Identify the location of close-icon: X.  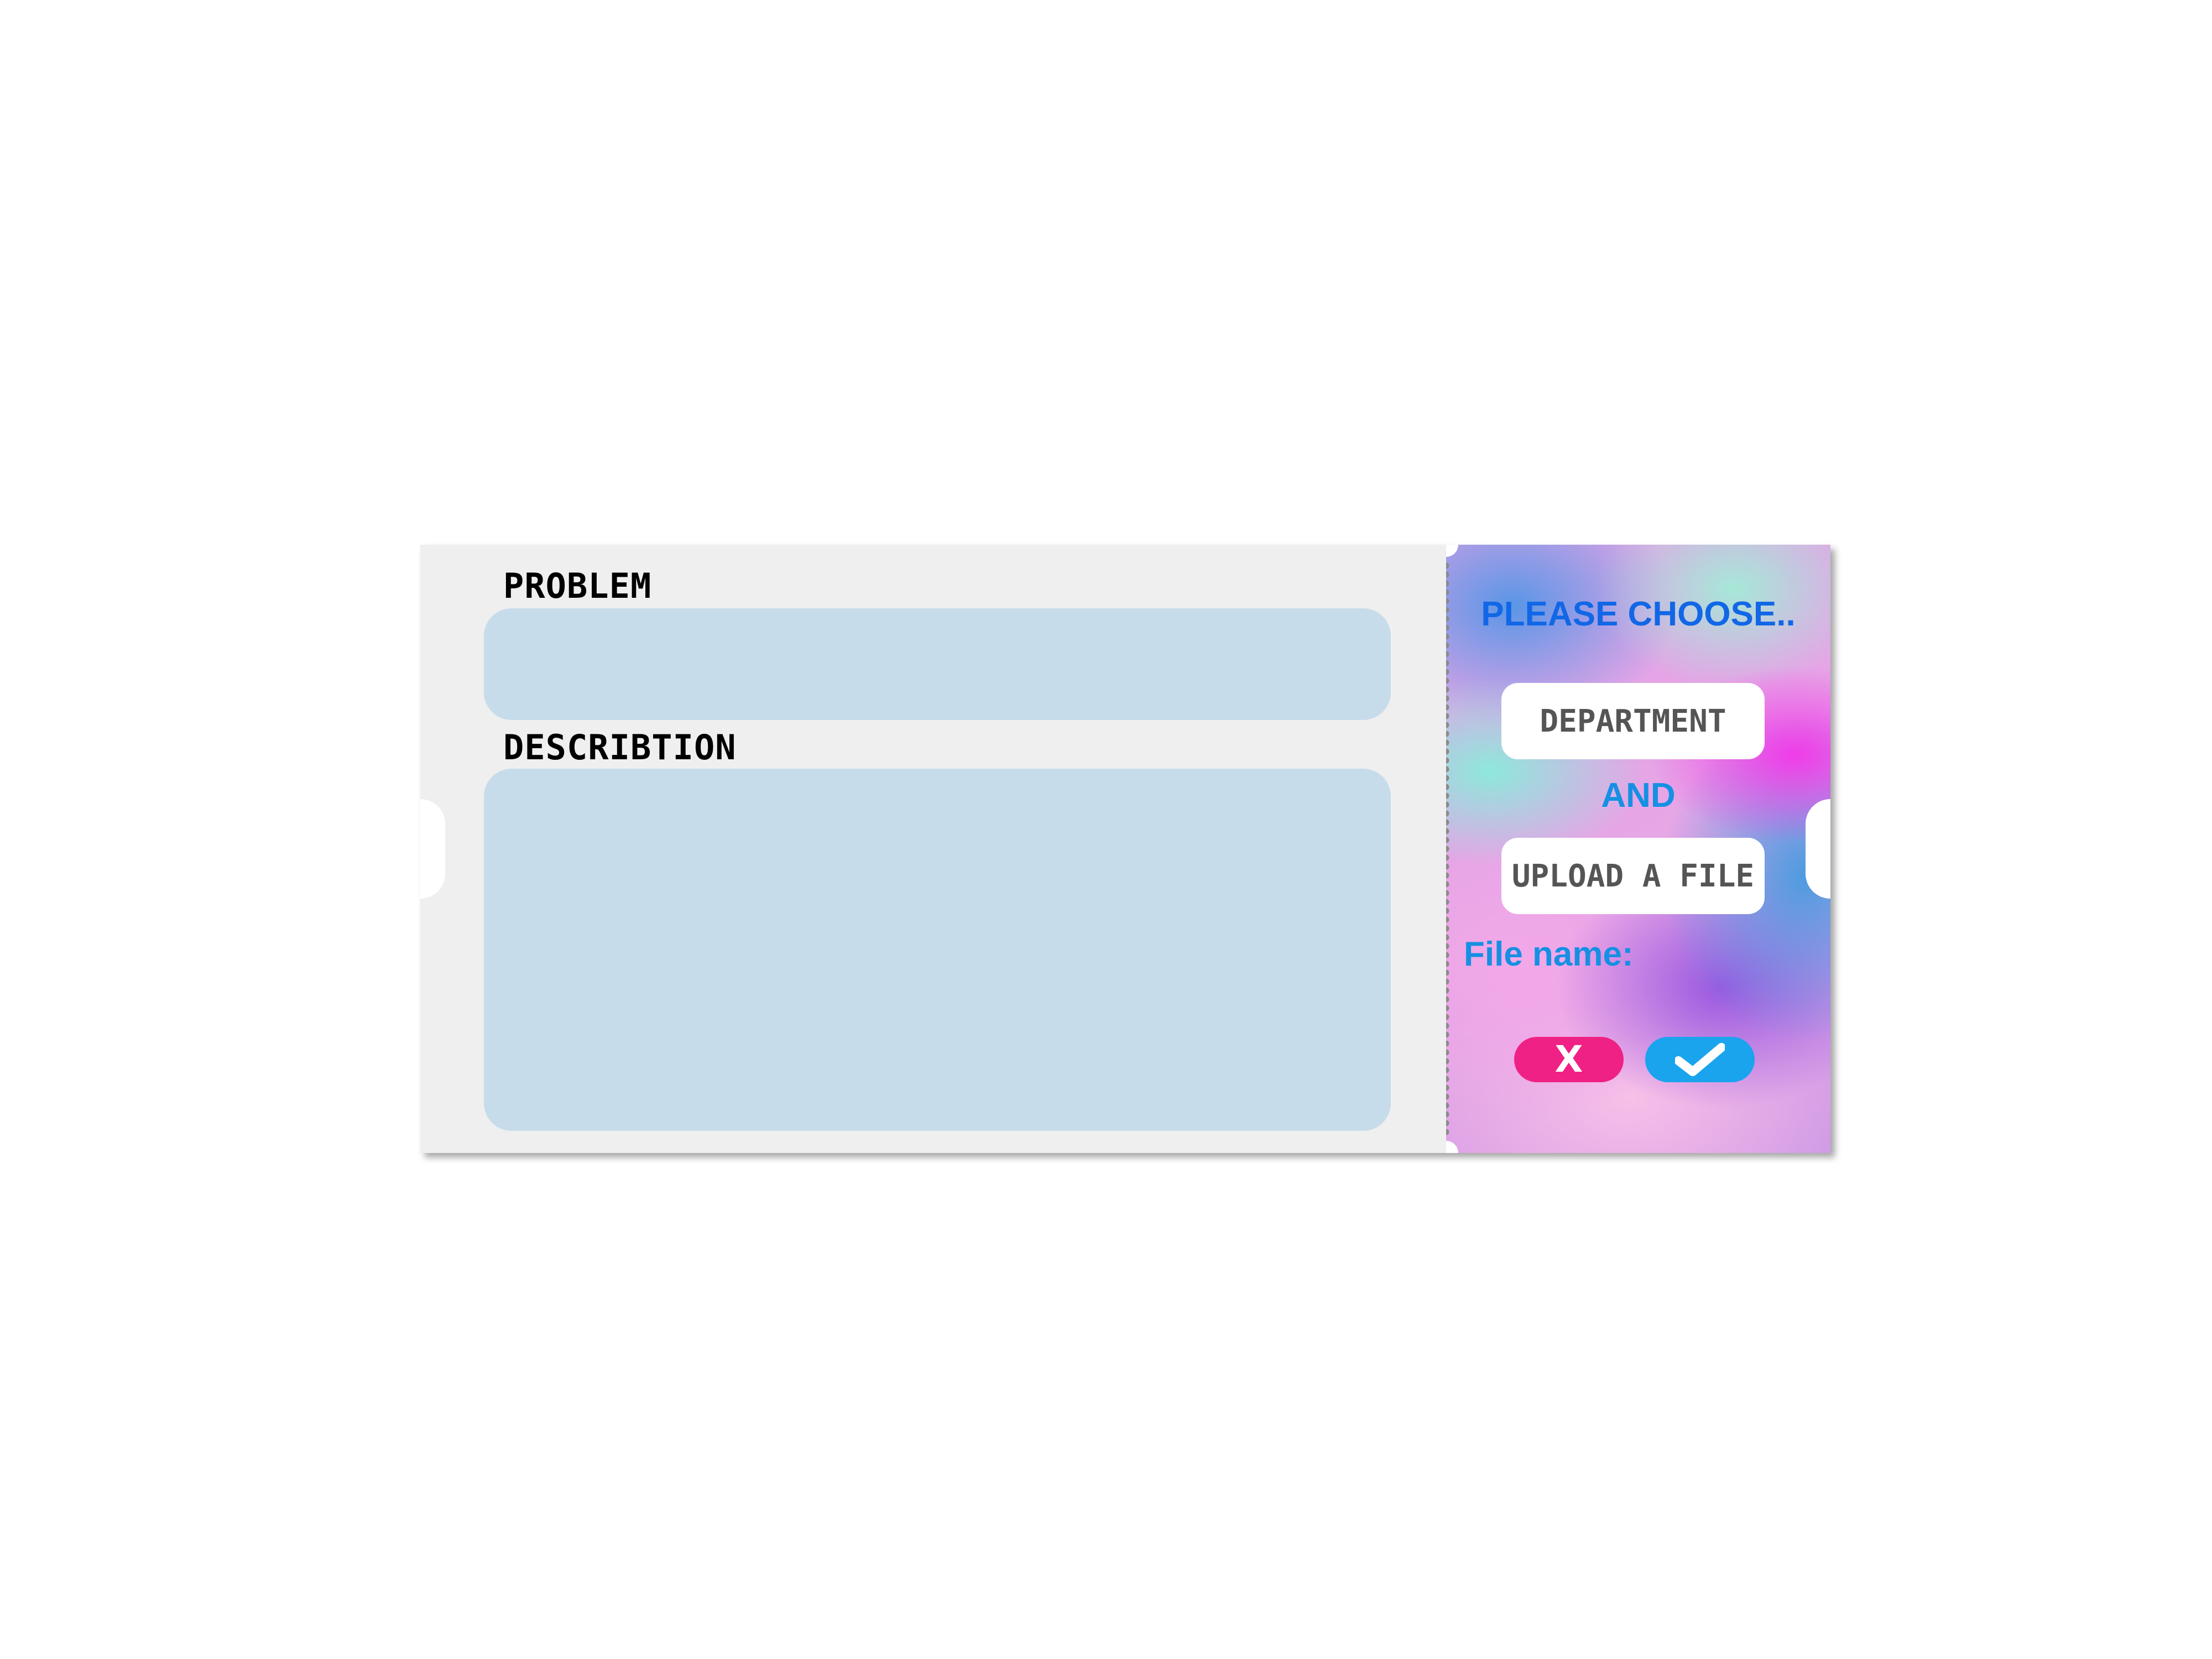
(1569, 1060).